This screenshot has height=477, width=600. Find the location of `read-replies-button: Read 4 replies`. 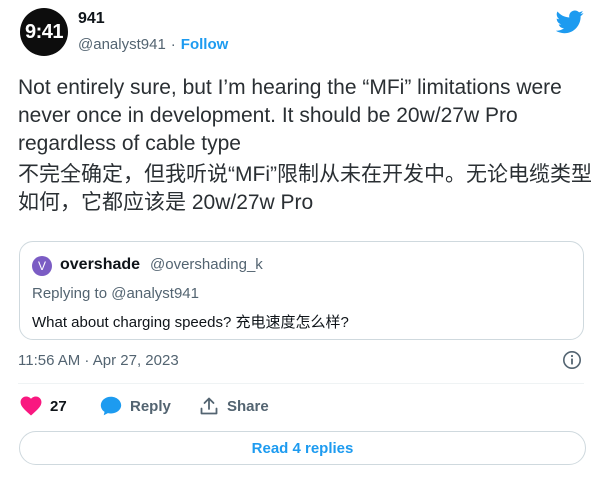

read-replies-button: Read 4 replies is located at coordinates (302, 448).